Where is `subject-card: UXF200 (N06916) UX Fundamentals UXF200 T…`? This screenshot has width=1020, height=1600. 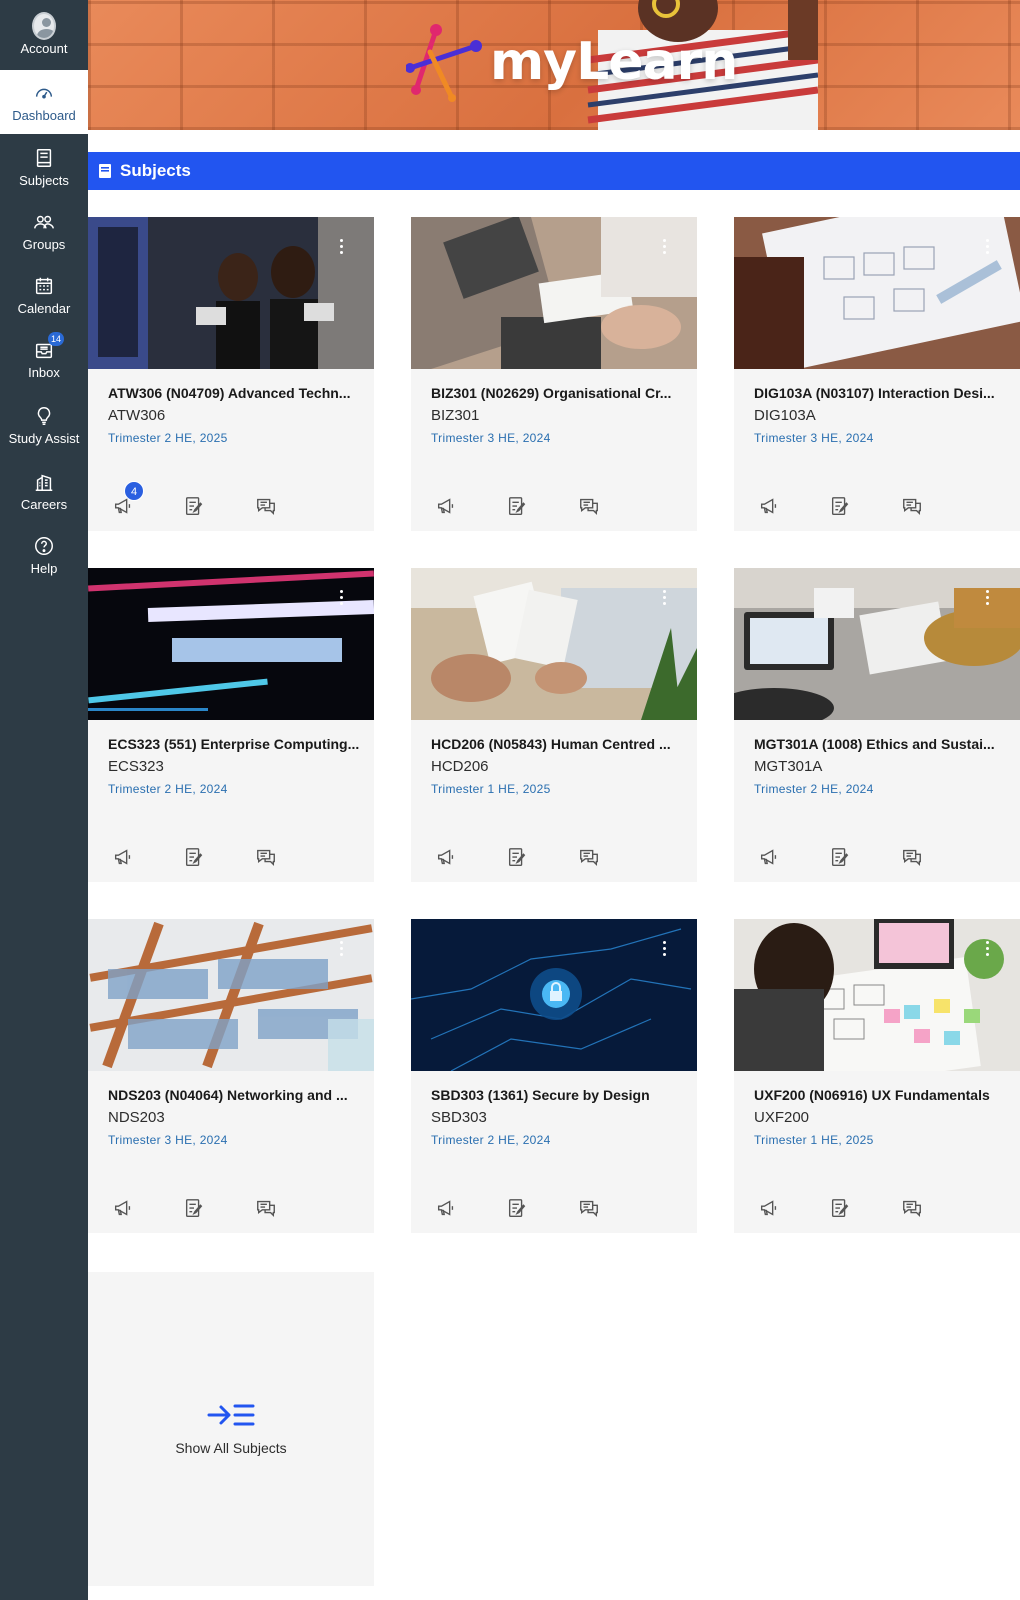 subject-card: UXF200 (N06916) UX Fundamentals UXF200 T… is located at coordinates (877, 1076).